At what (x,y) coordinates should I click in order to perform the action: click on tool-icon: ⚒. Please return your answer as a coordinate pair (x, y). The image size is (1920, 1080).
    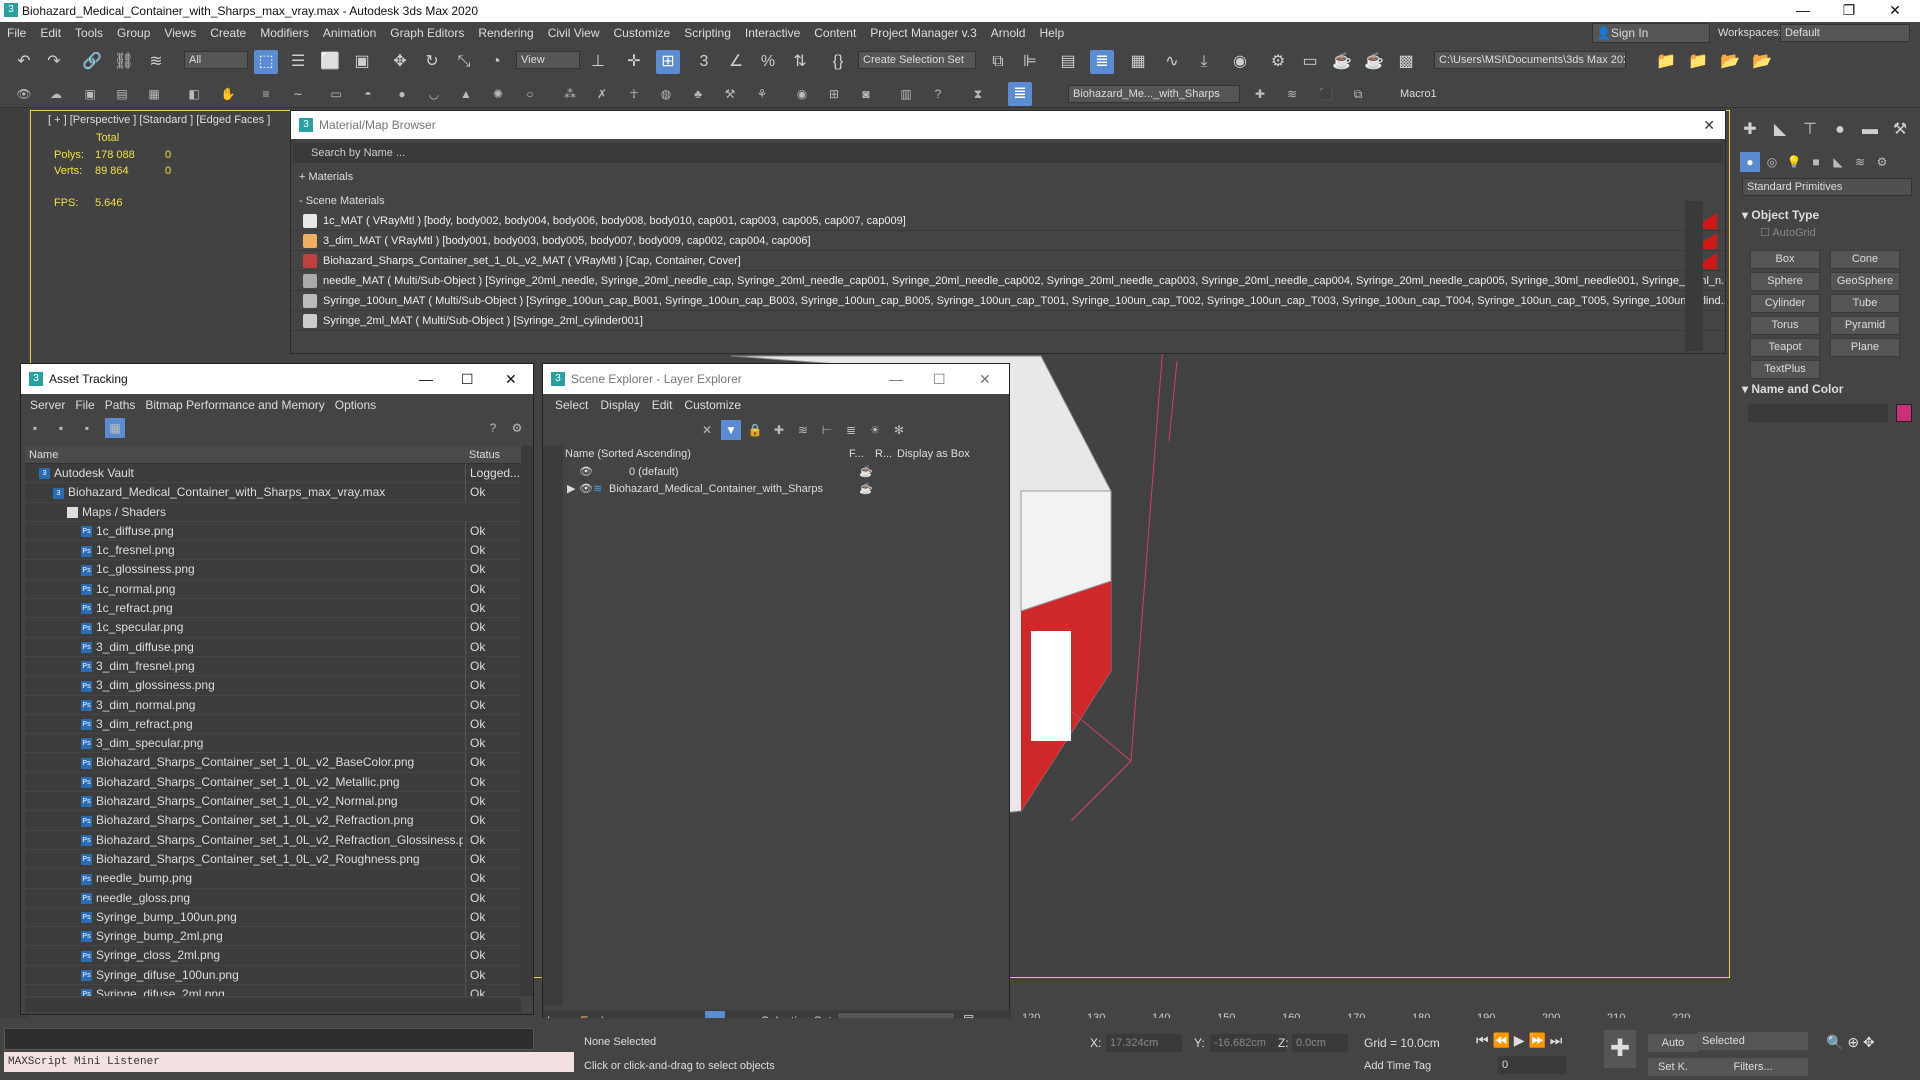
    Looking at the image, I should click on (730, 94).